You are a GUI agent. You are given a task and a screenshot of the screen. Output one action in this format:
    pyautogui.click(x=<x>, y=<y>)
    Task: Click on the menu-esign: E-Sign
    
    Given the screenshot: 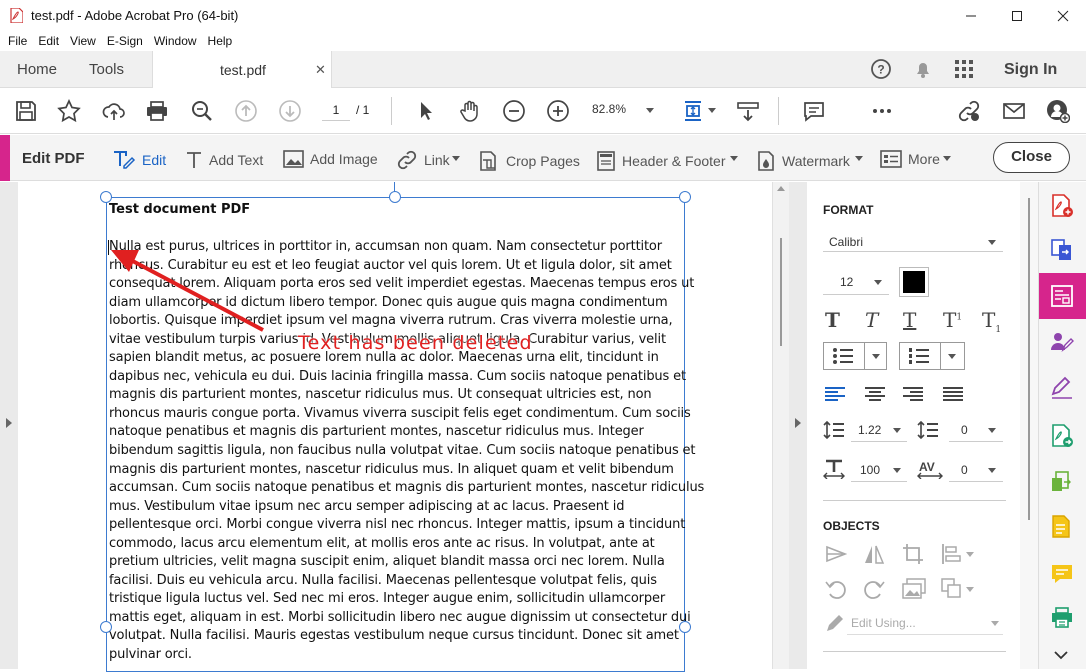 What is the action you would take?
    pyautogui.click(x=125, y=41)
    